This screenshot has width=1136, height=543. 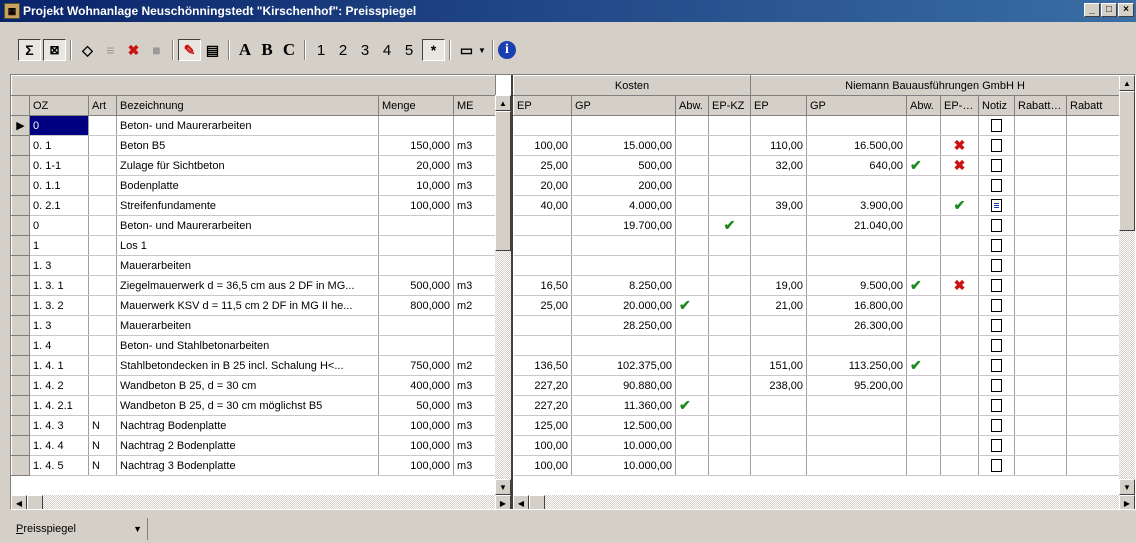 I want to click on cell-ep, so click(x=542, y=125).